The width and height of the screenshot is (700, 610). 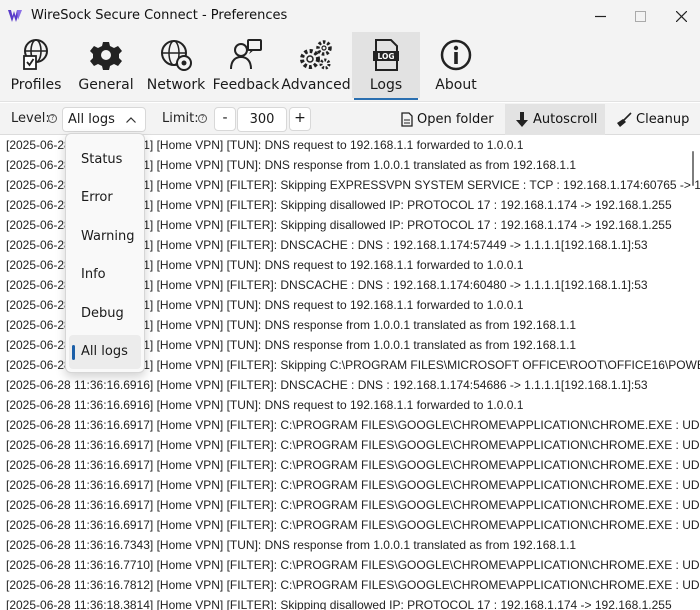 What do you see at coordinates (30, 118) in the screenshot?
I see `level-label: Level:` at bounding box center [30, 118].